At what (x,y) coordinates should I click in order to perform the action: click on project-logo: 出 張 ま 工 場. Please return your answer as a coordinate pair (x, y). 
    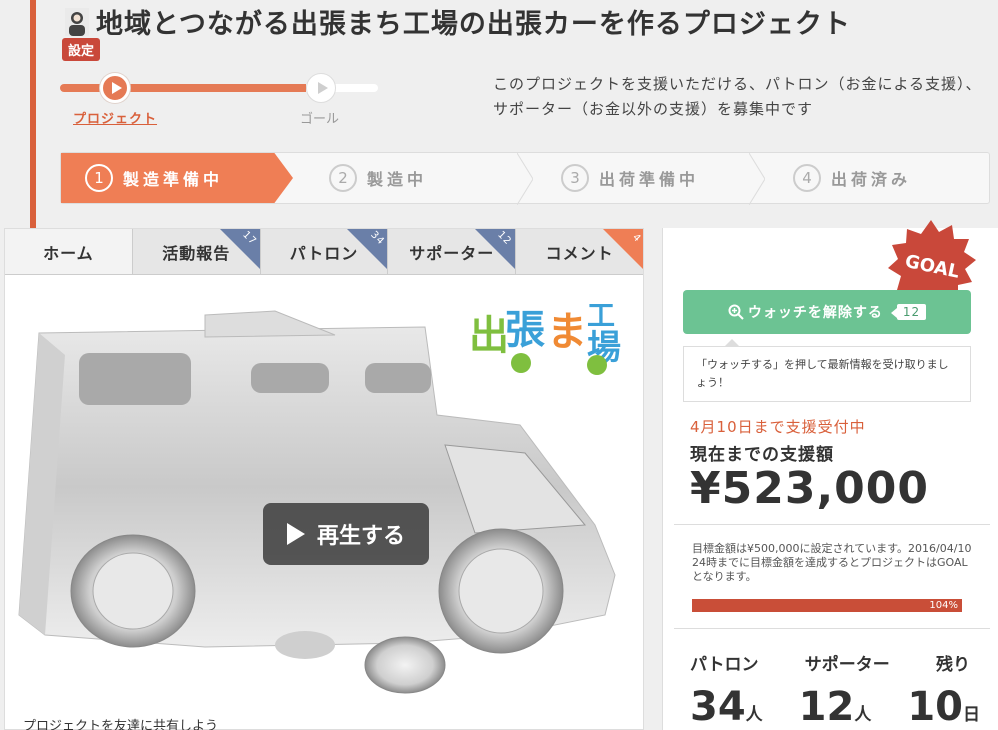
    Looking at the image, I should click on (553, 330).